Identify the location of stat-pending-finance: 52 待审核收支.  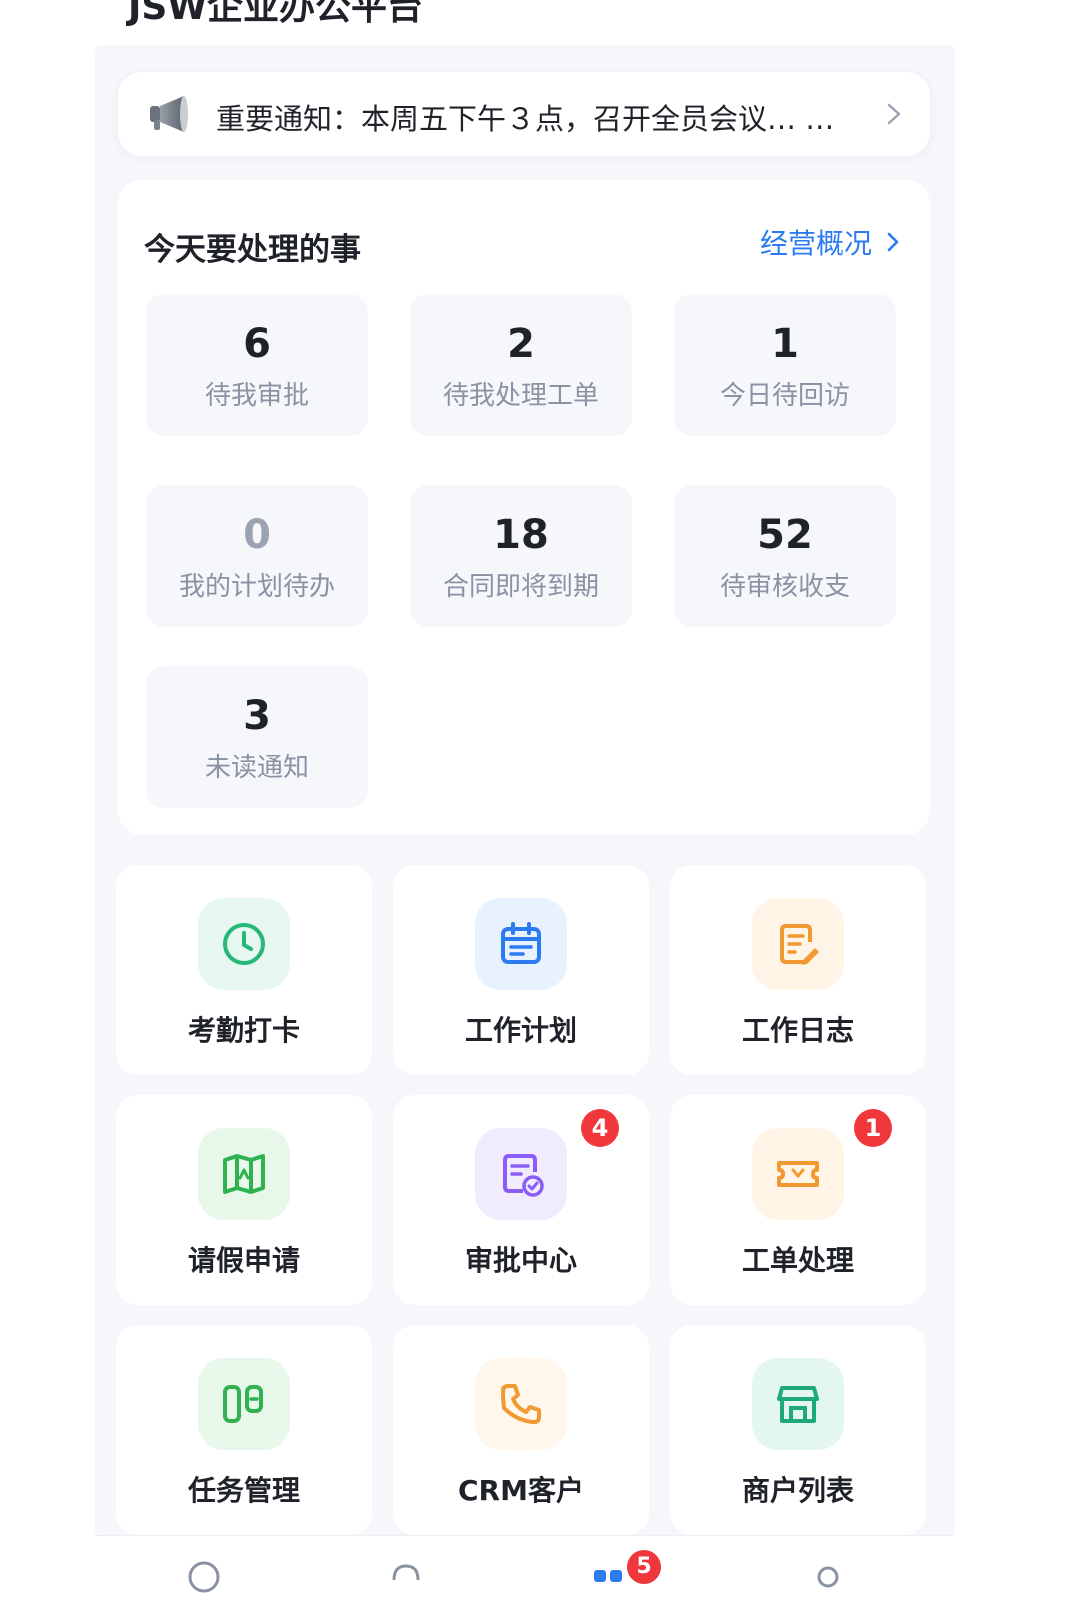
(785, 556).